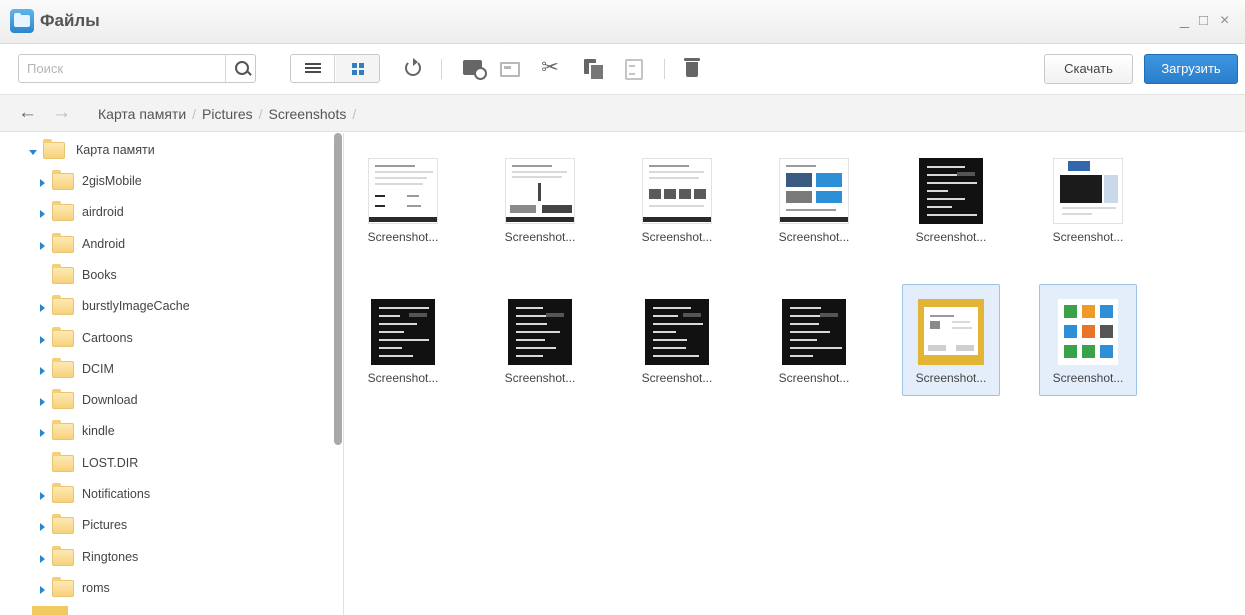  I want to click on window-title: Файлы, so click(70, 20).